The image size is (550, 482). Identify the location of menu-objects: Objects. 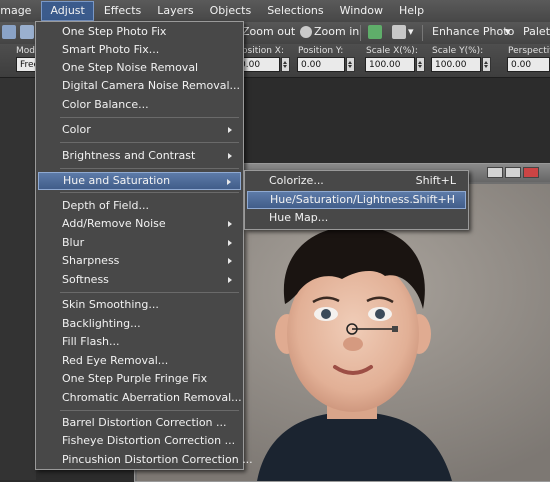
(231, 11).